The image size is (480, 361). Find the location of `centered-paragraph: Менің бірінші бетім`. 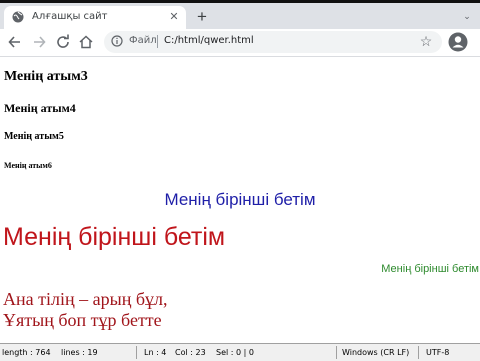

centered-paragraph: Менің бірінші бетім is located at coordinates (240, 199).